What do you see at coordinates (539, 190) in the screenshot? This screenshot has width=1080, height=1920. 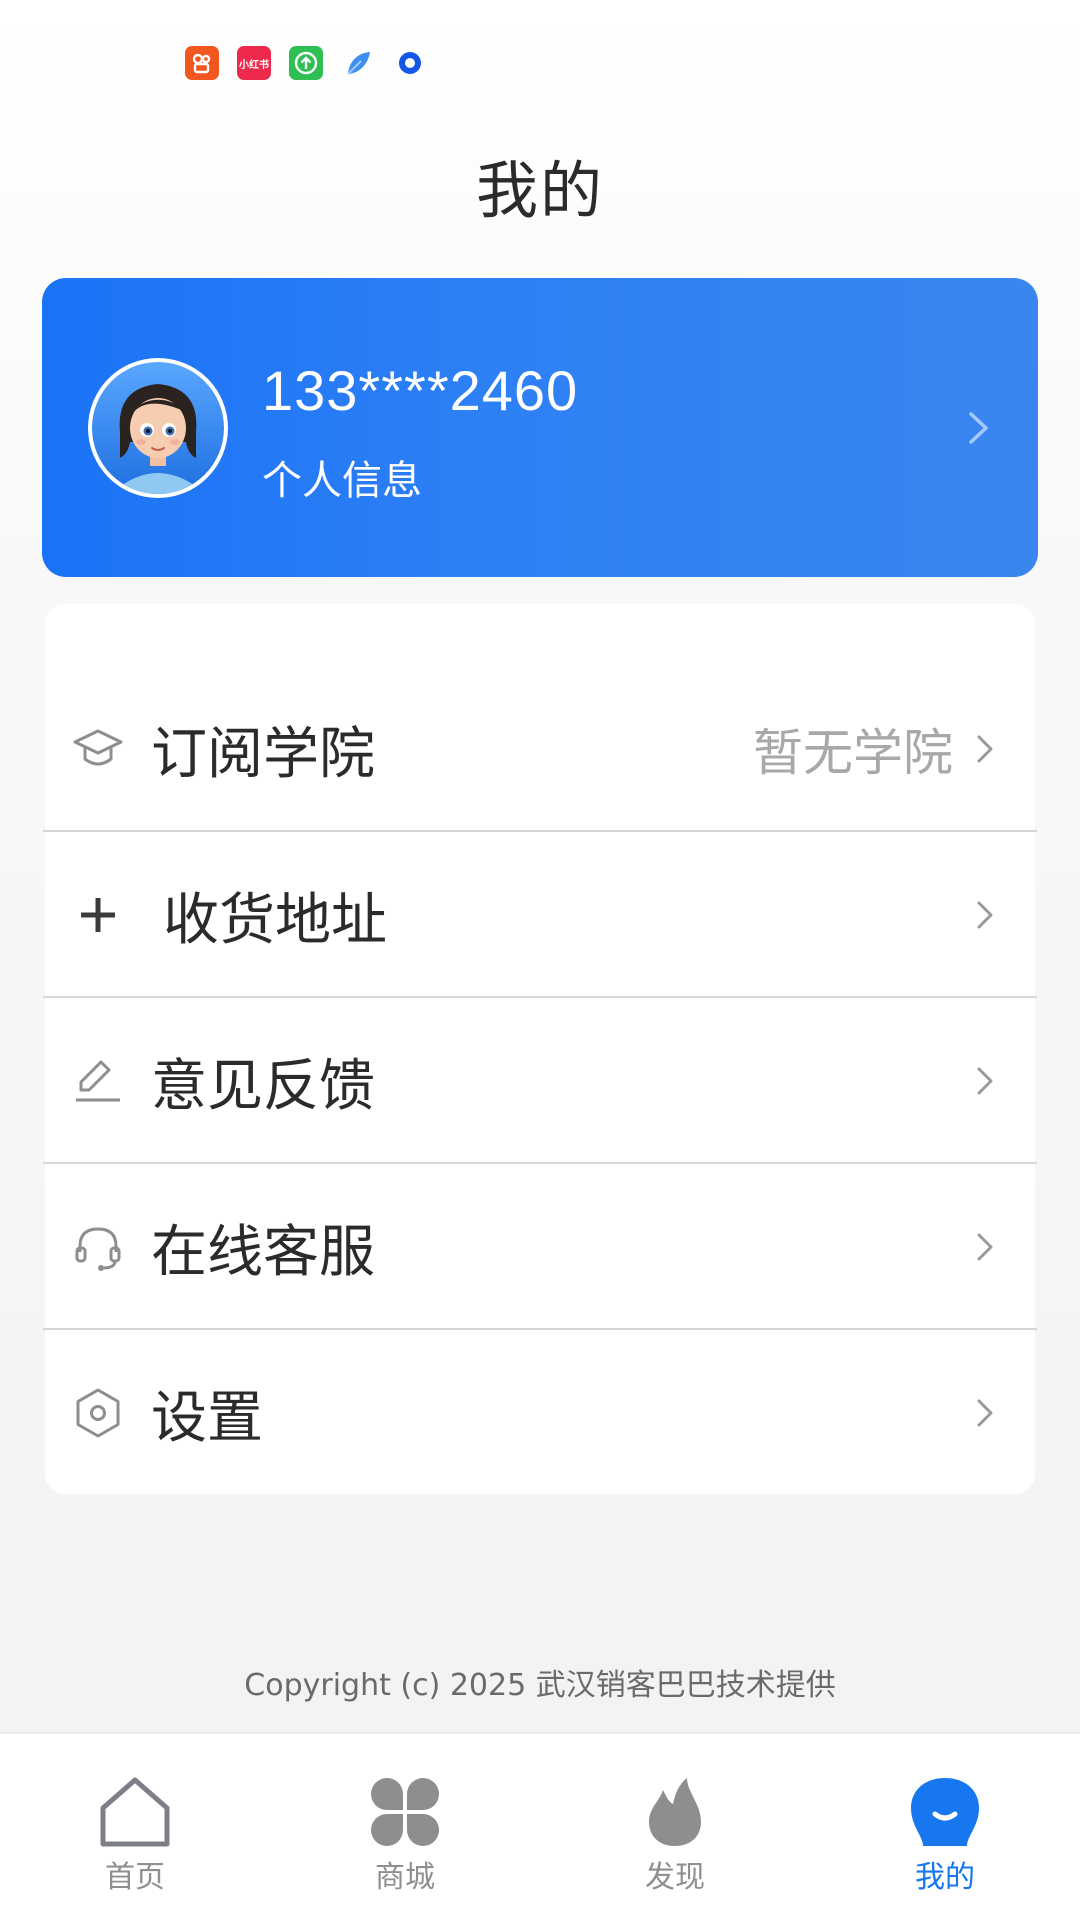 I see `page-title: 我的` at bounding box center [539, 190].